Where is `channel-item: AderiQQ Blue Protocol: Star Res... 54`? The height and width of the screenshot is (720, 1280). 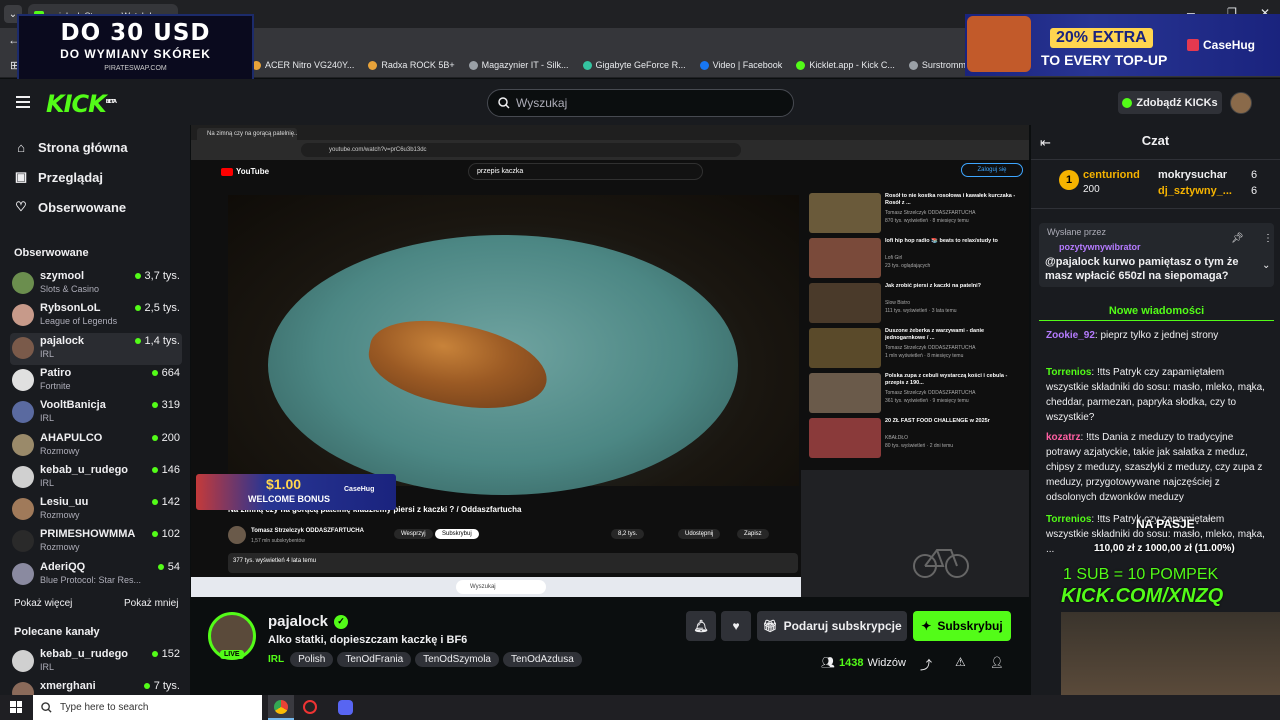 channel-item: AderiQQ Blue Protocol: Star Res... 54 is located at coordinates (96, 575).